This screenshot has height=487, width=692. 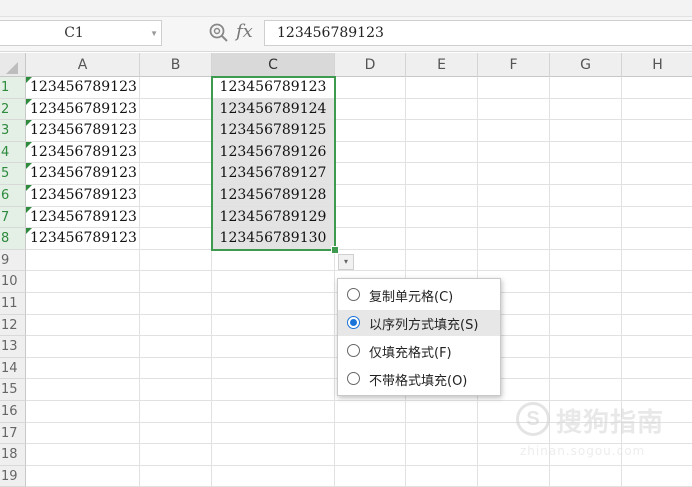 What do you see at coordinates (442, 433) in the screenshot?
I see `cell-e17` at bounding box center [442, 433].